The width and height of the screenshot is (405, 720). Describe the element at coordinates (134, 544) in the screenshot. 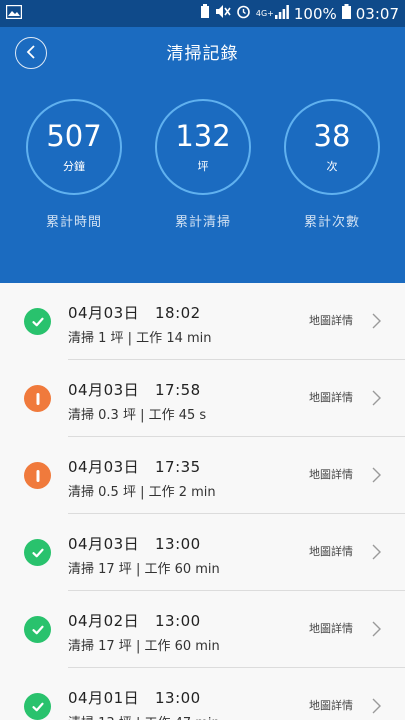

I see `record-datetime: 04月03日 13:00` at that location.